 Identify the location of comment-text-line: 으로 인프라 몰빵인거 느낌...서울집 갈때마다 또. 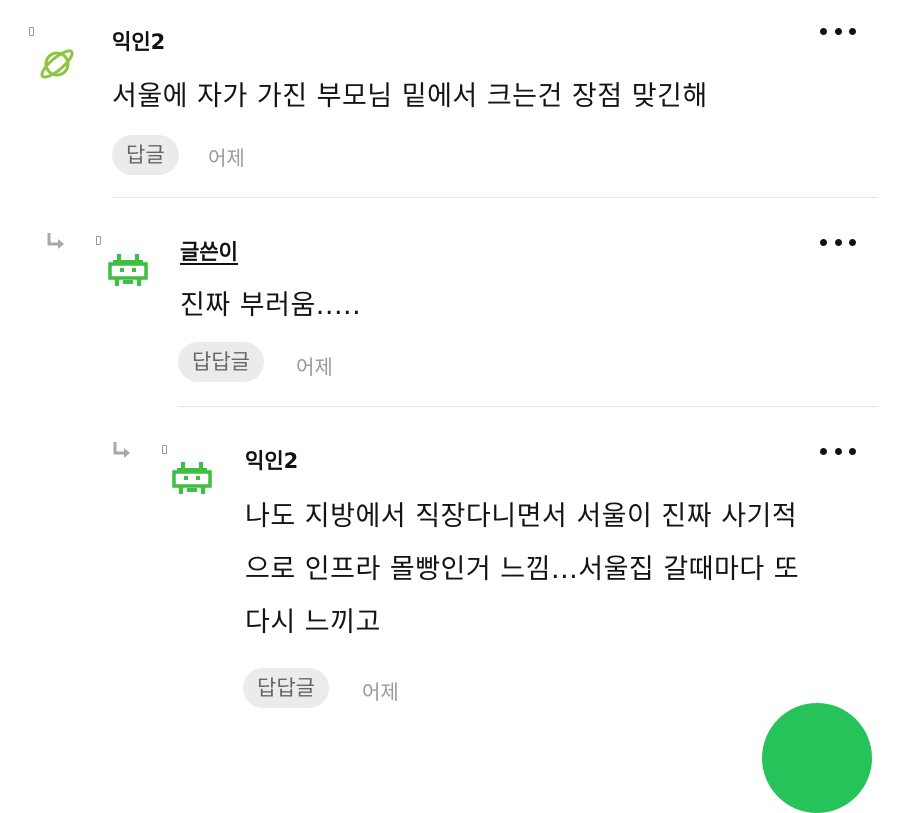
(522, 569).